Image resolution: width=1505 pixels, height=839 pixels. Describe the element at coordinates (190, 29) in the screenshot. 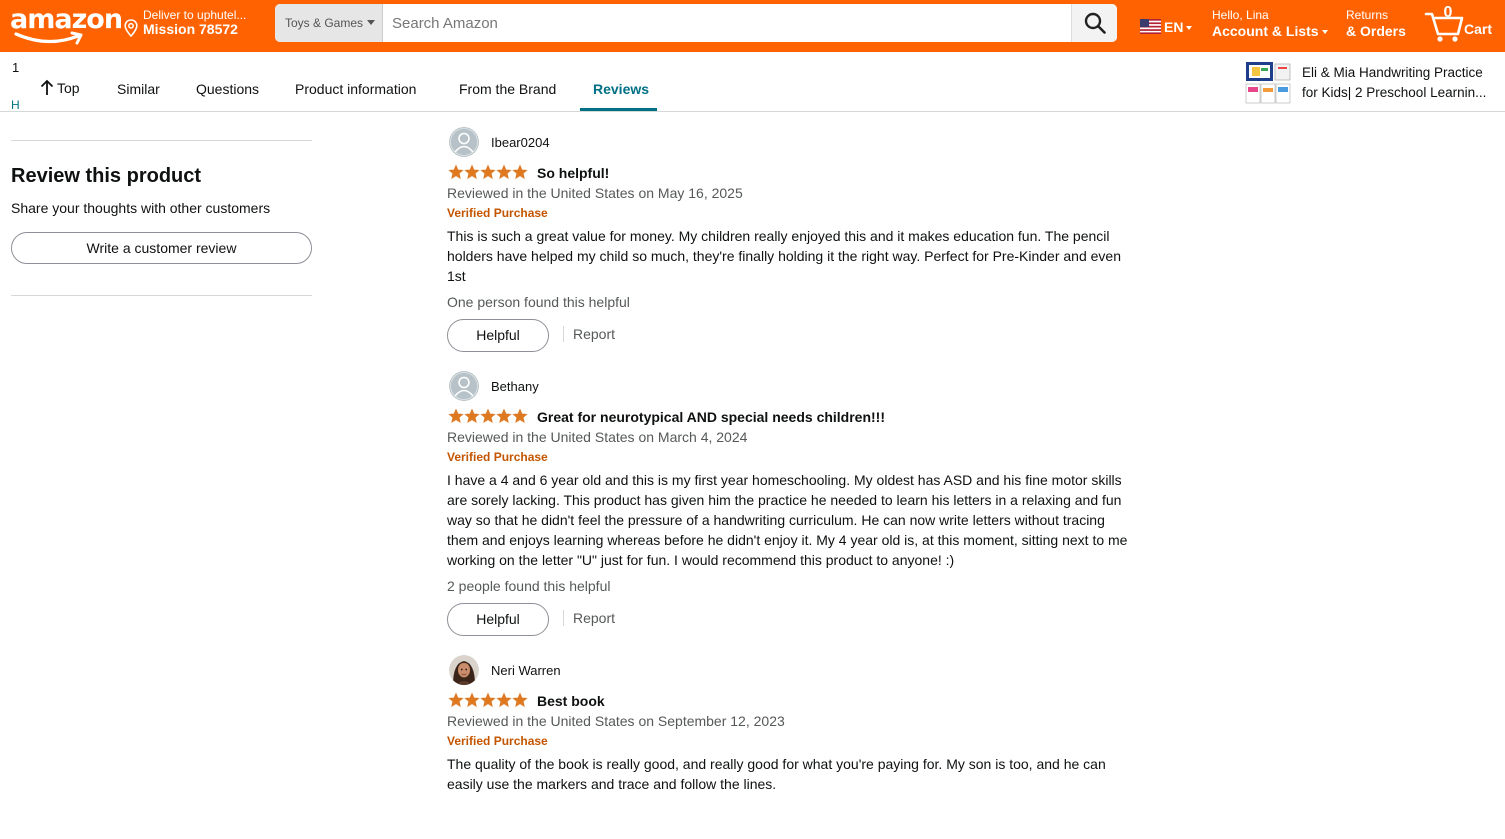

I see `deliver-location: Mission 78572` at that location.